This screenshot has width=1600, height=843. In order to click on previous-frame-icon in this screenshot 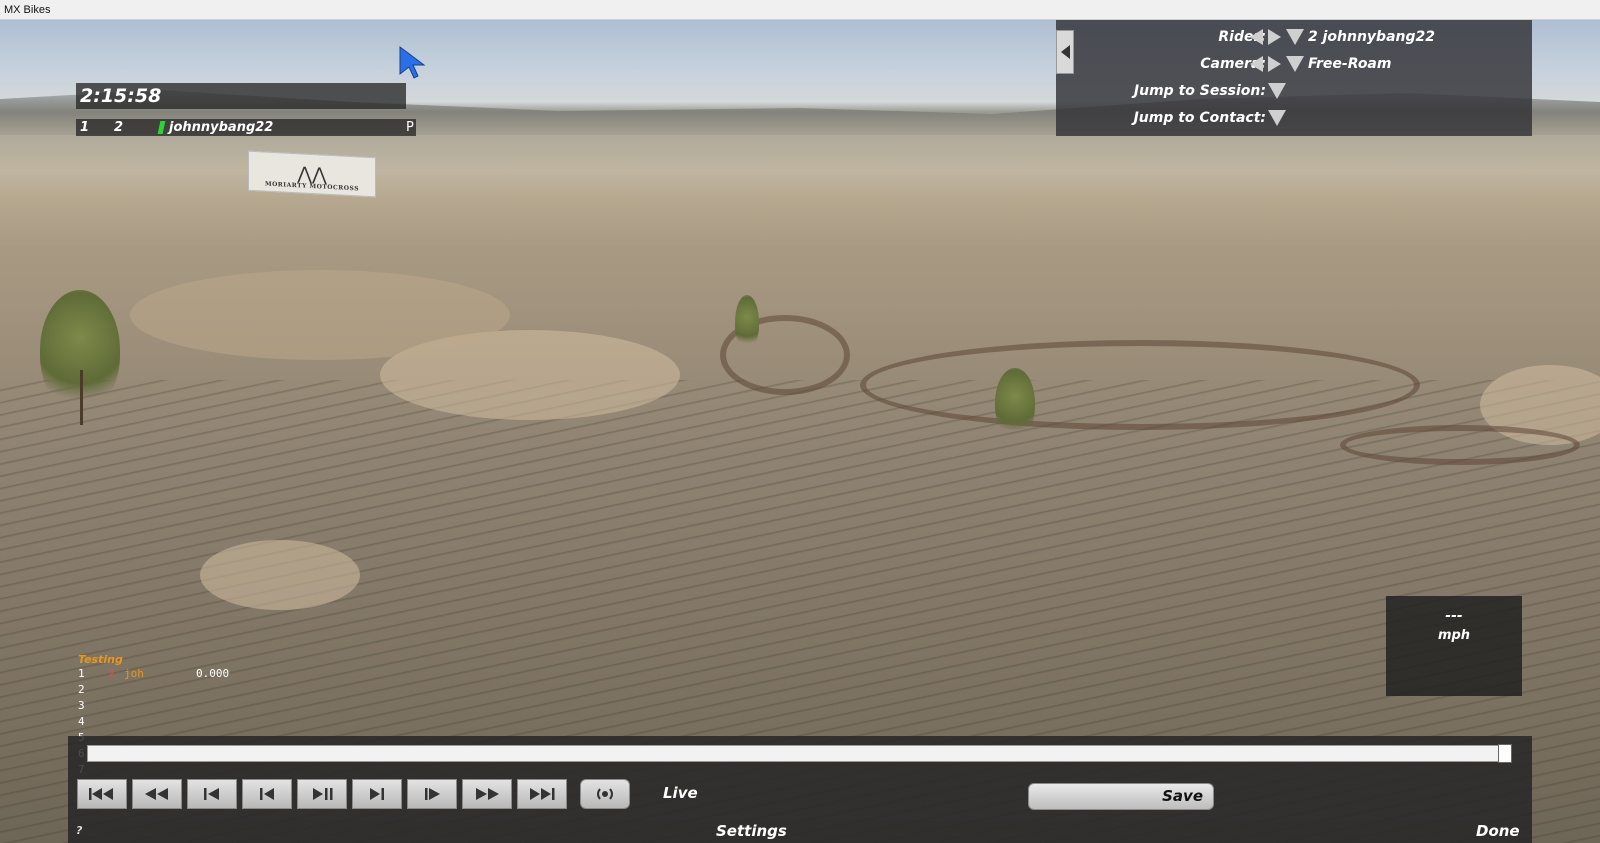, I will do `click(267, 794)`.